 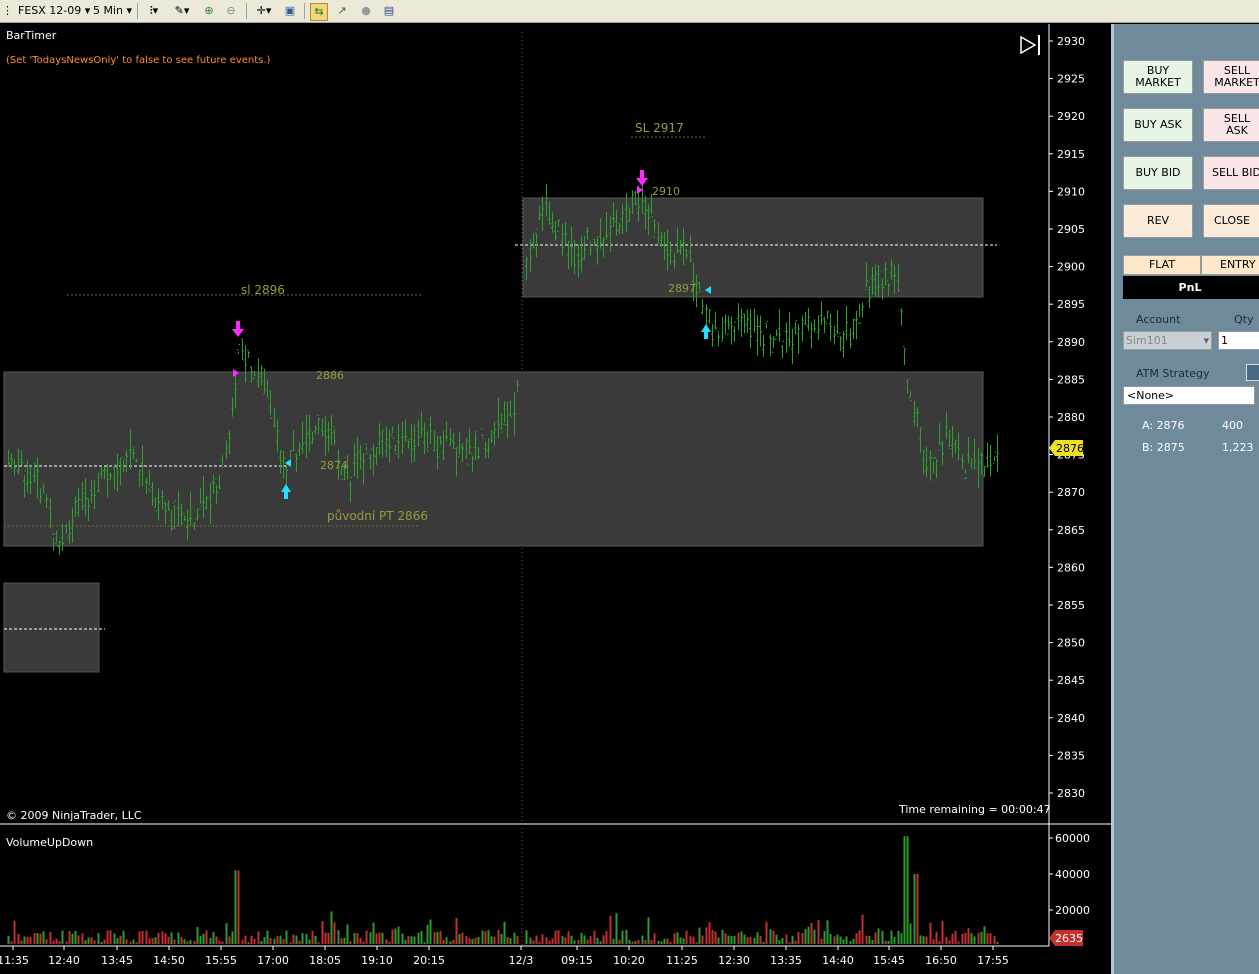 I want to click on bid-price: B: 2875, so click(x=1163, y=447).